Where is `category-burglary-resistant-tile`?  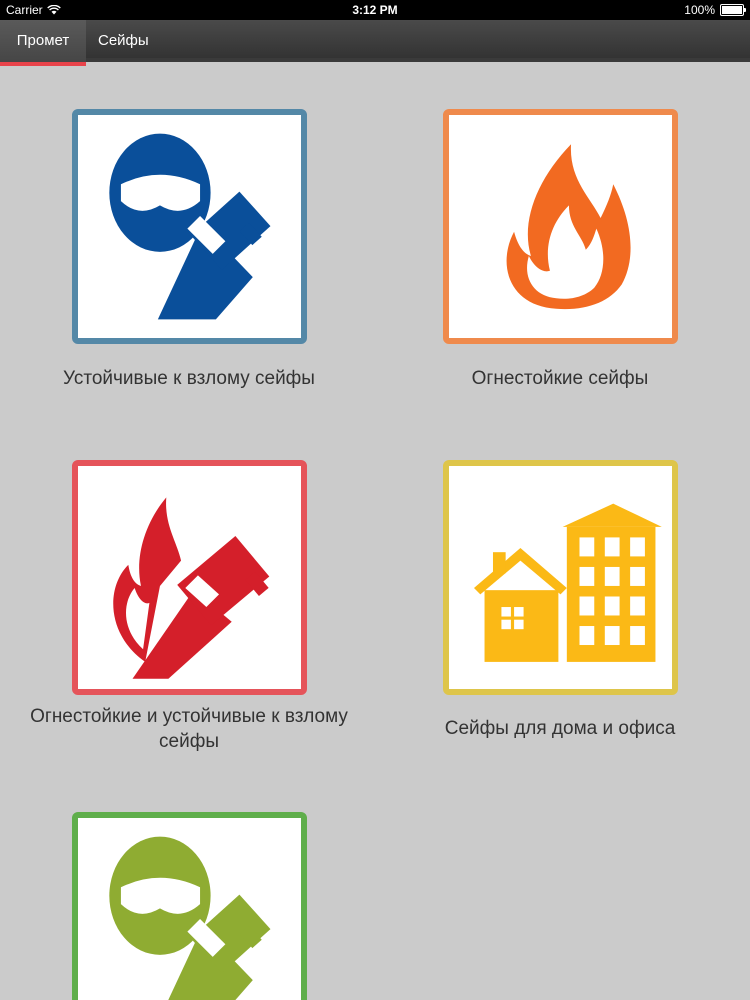
category-burglary-resistant-tile is located at coordinates (189, 226).